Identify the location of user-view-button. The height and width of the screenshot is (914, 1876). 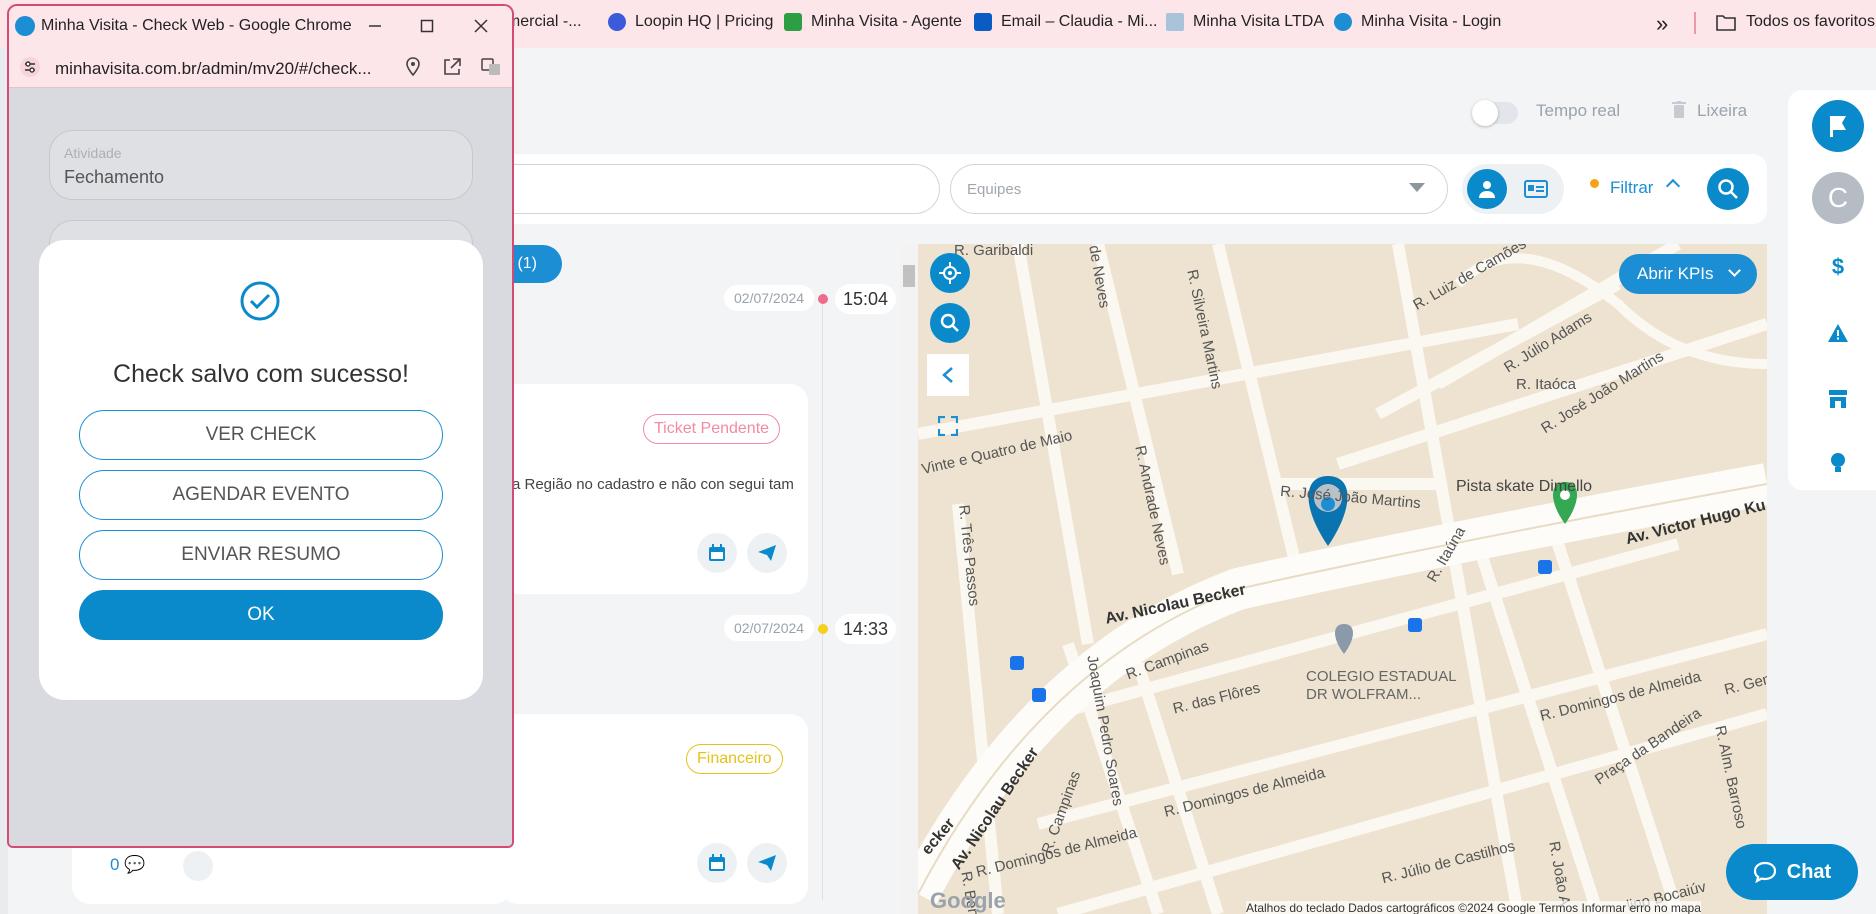
(1487, 189).